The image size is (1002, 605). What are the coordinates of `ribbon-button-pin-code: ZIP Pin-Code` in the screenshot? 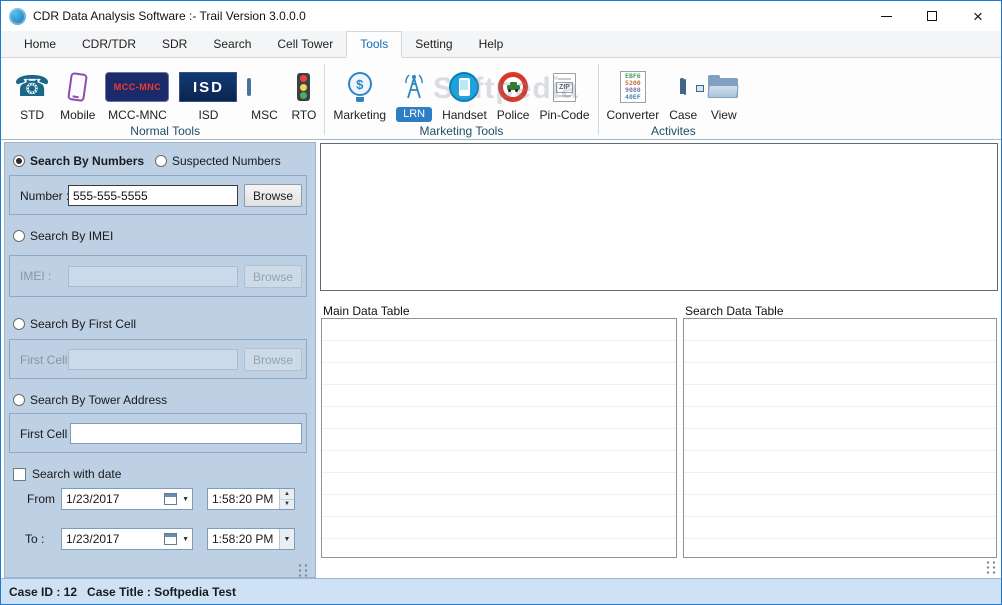 It's located at (564, 93).